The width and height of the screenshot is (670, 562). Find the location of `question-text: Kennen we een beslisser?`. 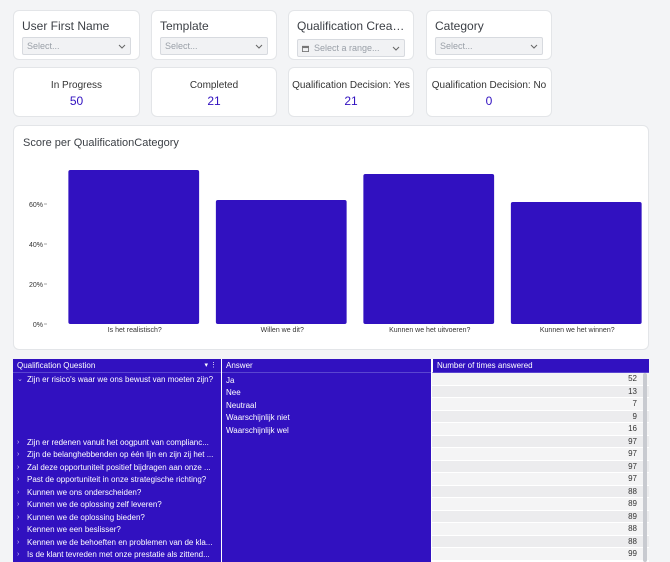

question-text: Kennen we een beslisser? is located at coordinates (74, 530).